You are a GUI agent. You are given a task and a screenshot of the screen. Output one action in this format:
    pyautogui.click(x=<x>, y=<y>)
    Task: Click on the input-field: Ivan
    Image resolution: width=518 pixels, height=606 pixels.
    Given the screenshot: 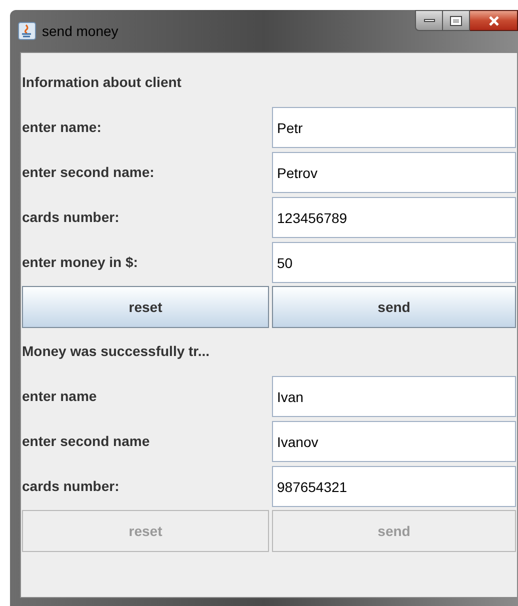 What is the action you would take?
    pyautogui.click(x=394, y=396)
    